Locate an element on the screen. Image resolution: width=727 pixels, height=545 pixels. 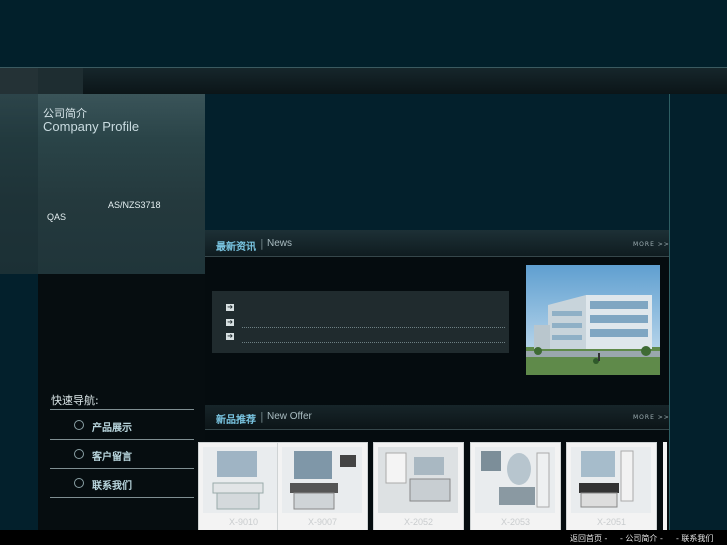
profile-qas: QAS is located at coordinates (57, 217).